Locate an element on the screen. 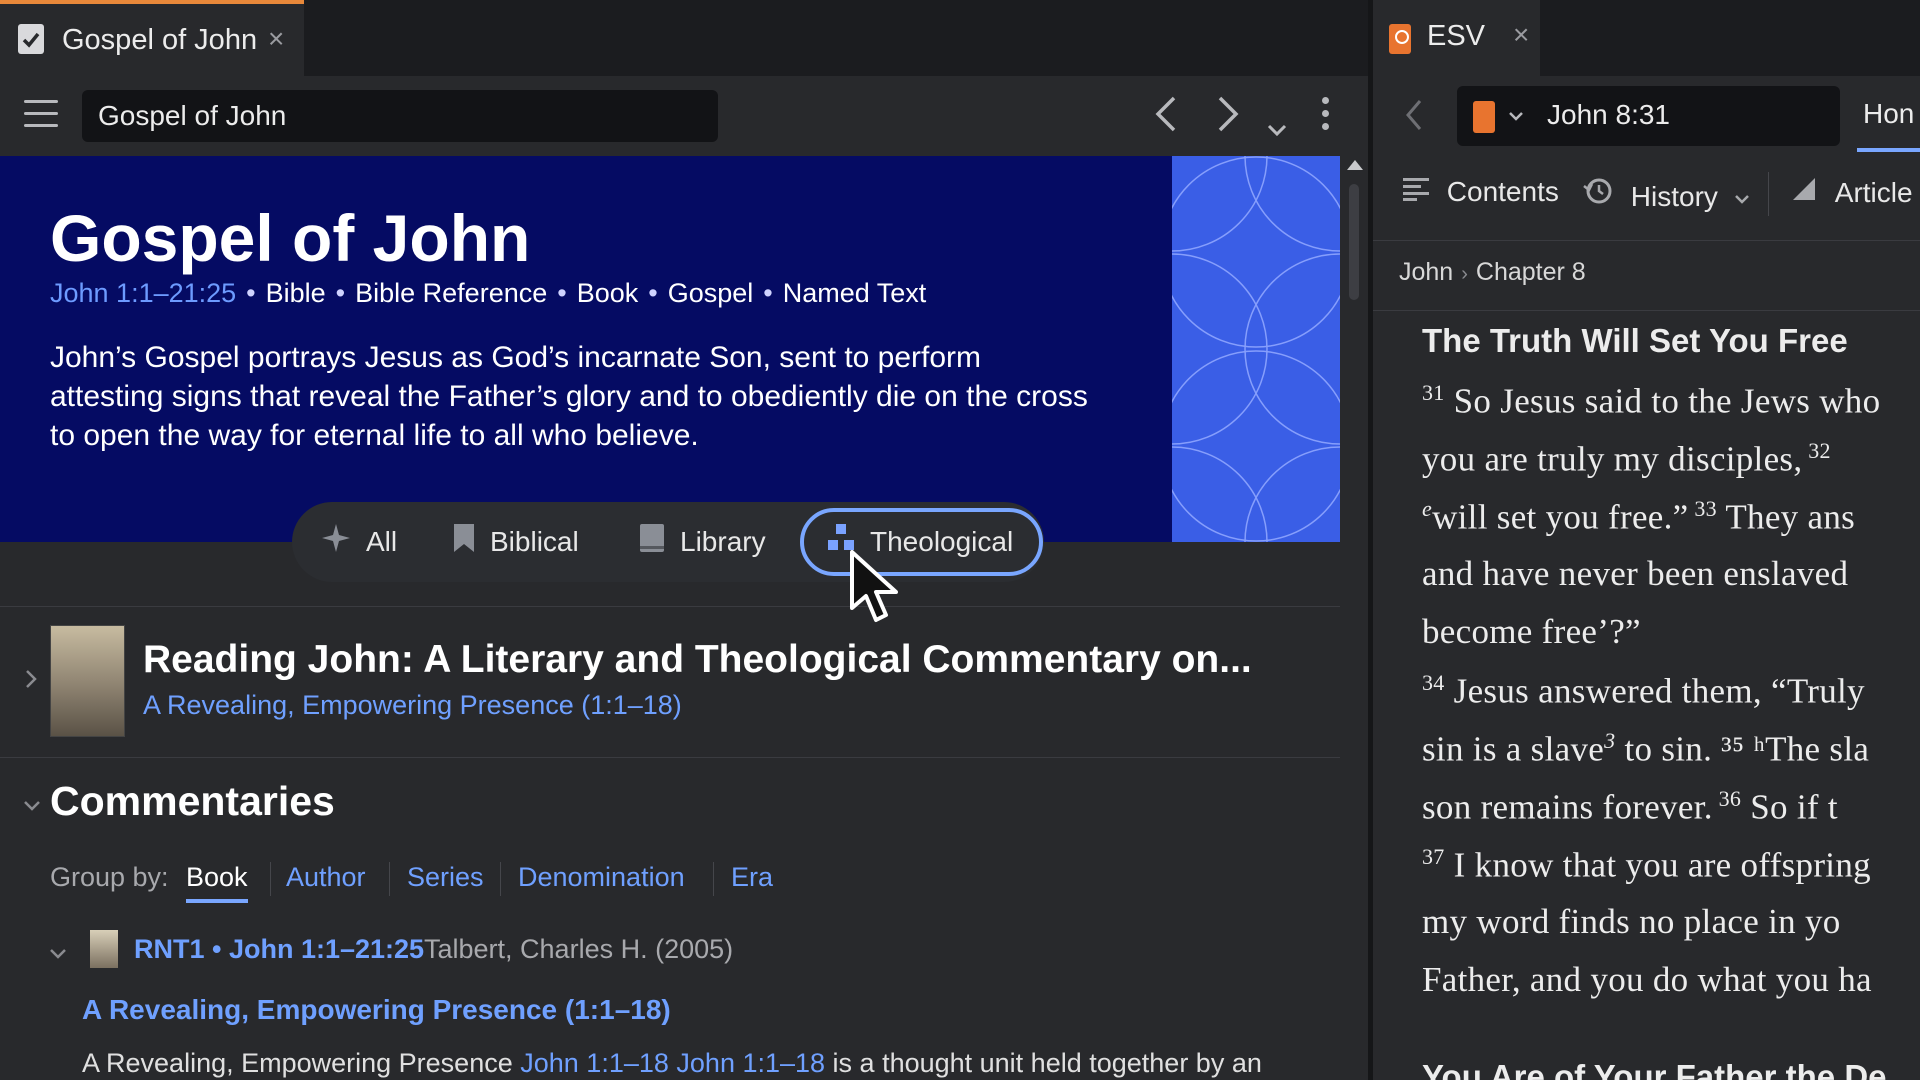 The image size is (1920, 1080). sparkle-icon is located at coordinates (336, 542).